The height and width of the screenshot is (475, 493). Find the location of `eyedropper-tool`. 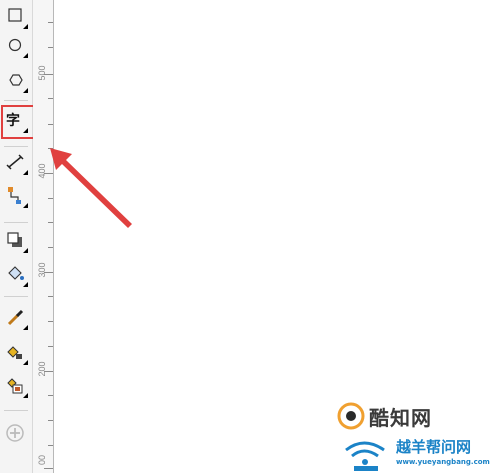

eyedropper-tool is located at coordinates (16, 318).